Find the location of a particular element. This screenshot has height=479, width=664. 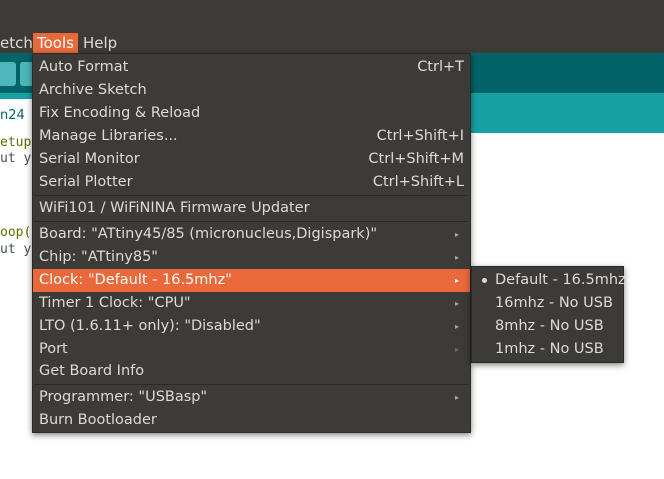

menu-item-label: Fix Encoding & Reload is located at coordinates (120, 113).